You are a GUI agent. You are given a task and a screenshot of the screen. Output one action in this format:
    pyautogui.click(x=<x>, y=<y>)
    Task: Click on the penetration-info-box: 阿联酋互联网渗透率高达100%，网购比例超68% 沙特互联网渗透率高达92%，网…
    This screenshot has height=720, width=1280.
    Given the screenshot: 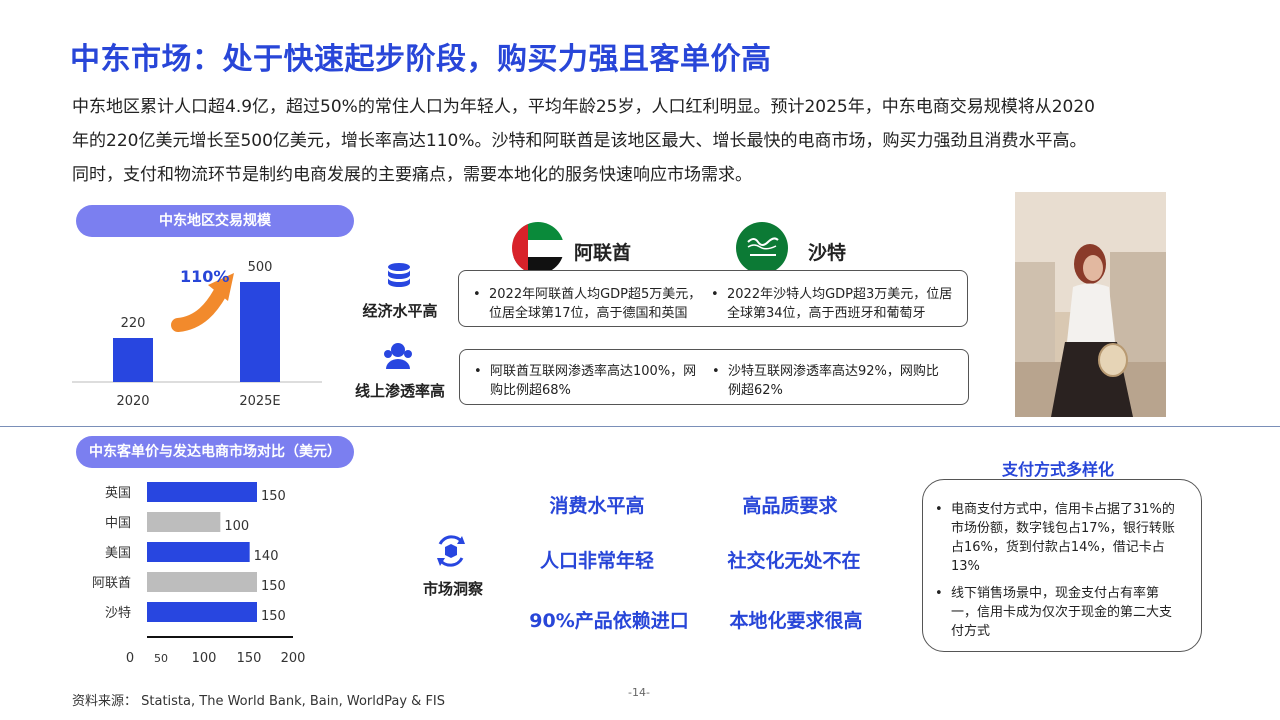 What is the action you would take?
    pyautogui.click(x=714, y=377)
    